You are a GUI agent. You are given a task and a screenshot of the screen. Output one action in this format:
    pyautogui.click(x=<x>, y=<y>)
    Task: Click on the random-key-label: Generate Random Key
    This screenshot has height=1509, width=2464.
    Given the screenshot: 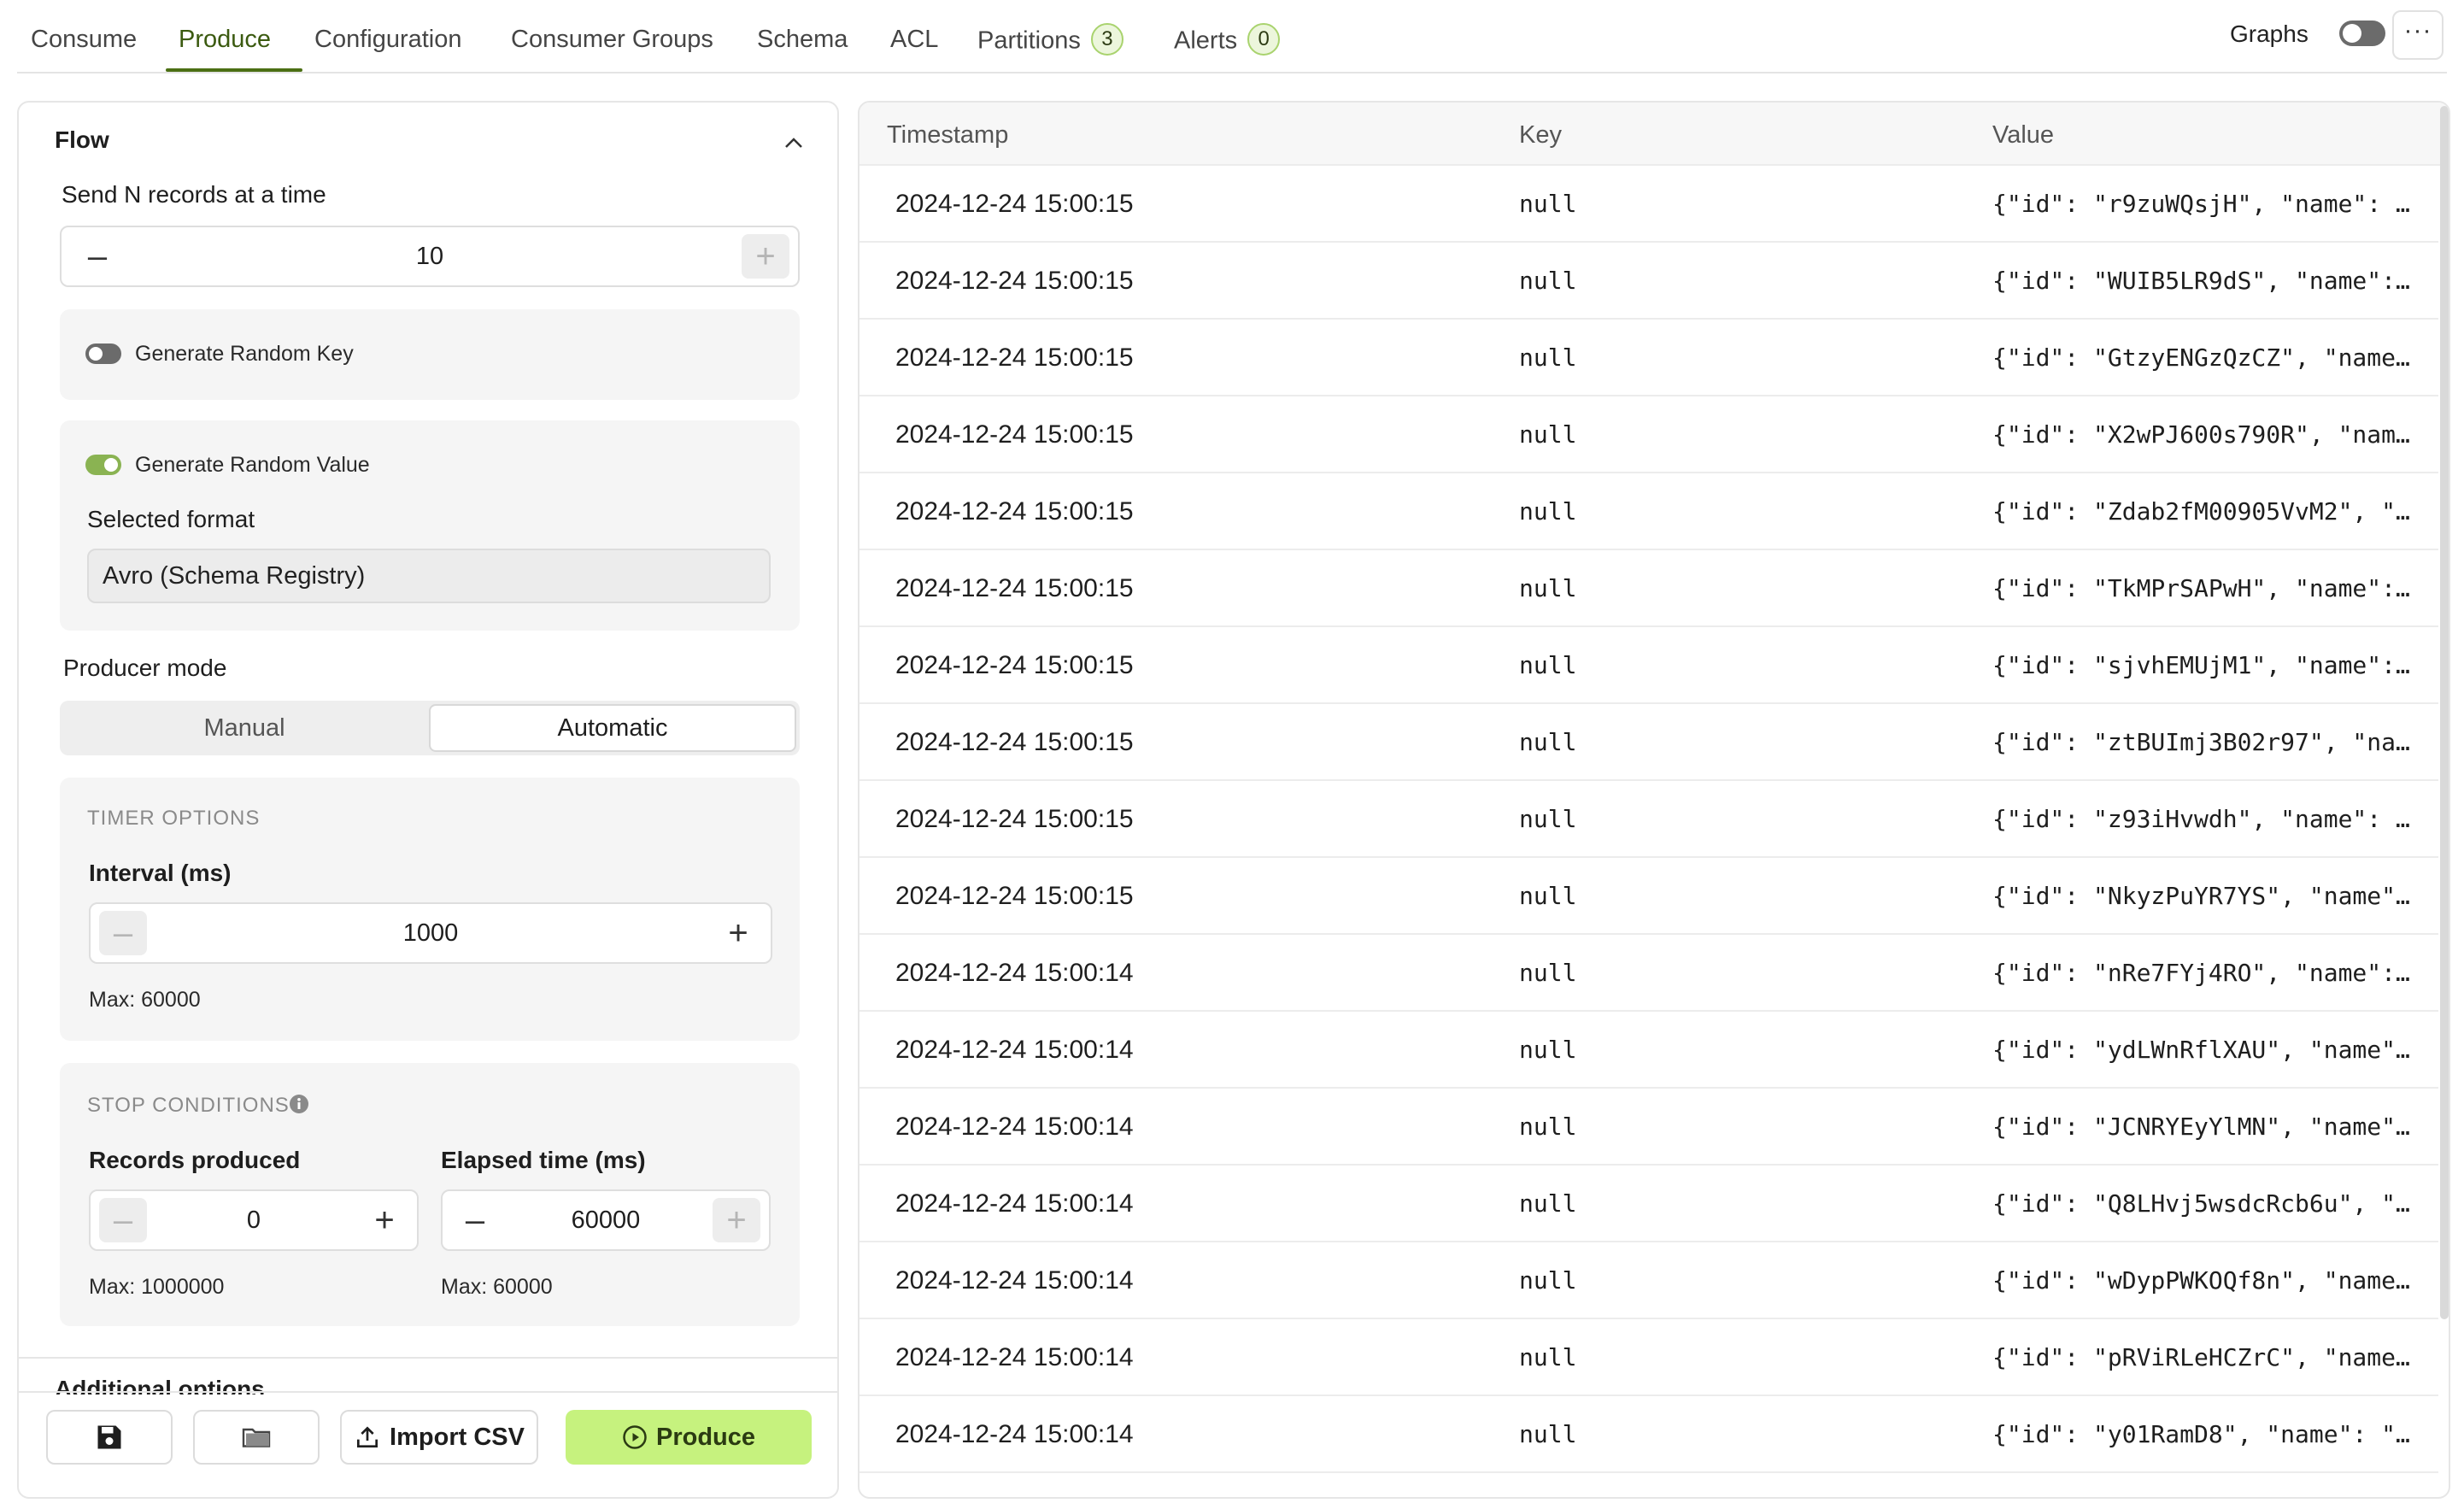 What is the action you would take?
    pyautogui.click(x=244, y=354)
    